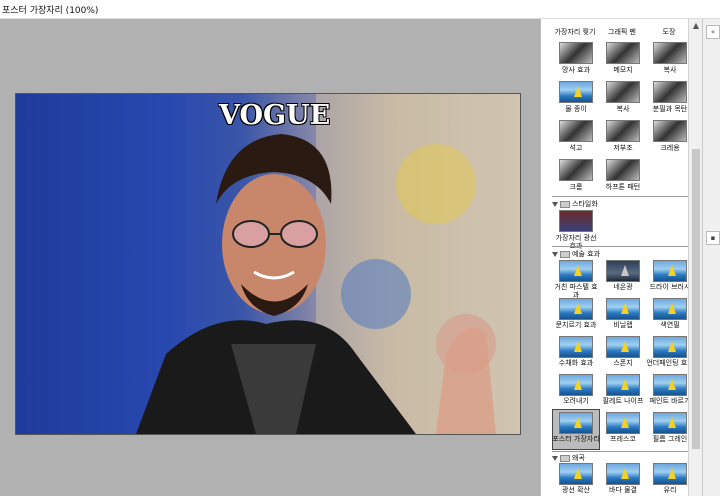 Image resolution: width=720 pixels, height=496 pixels. Describe the element at coordinates (623, 187) in the screenshot. I see `filter-label: 하프톤 패턴` at that location.